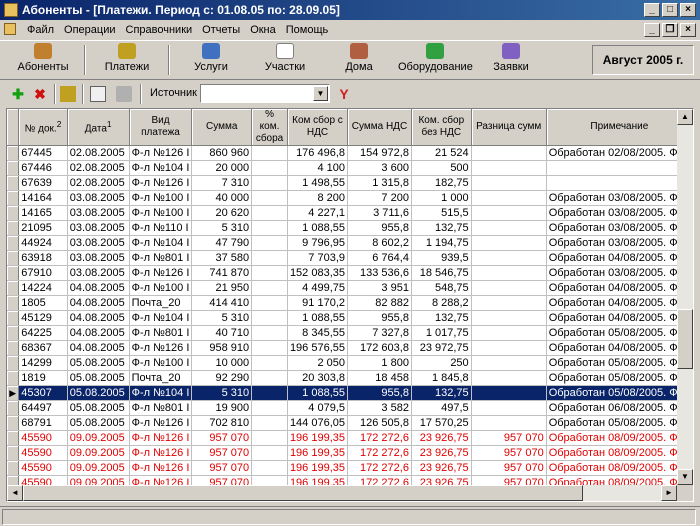 The width and height of the screenshot is (700, 526). What do you see at coordinates (441, 168) in the screenshot?
I see `cell-net: 500` at bounding box center [441, 168].